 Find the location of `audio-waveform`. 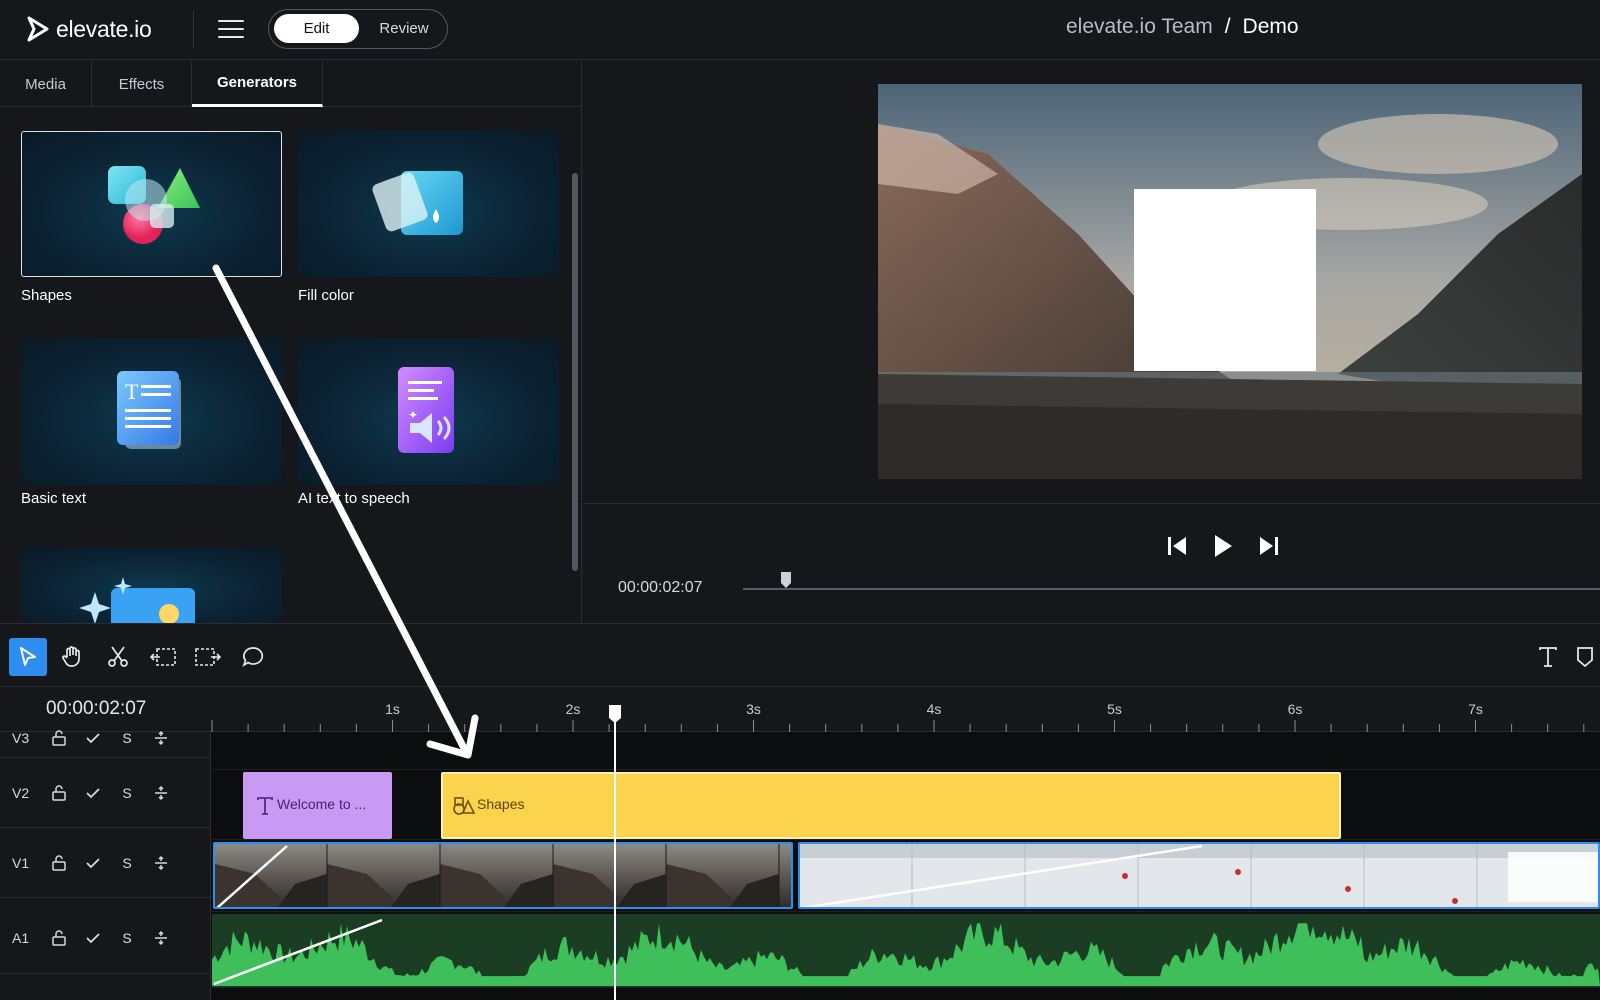

audio-waveform is located at coordinates (906, 952).